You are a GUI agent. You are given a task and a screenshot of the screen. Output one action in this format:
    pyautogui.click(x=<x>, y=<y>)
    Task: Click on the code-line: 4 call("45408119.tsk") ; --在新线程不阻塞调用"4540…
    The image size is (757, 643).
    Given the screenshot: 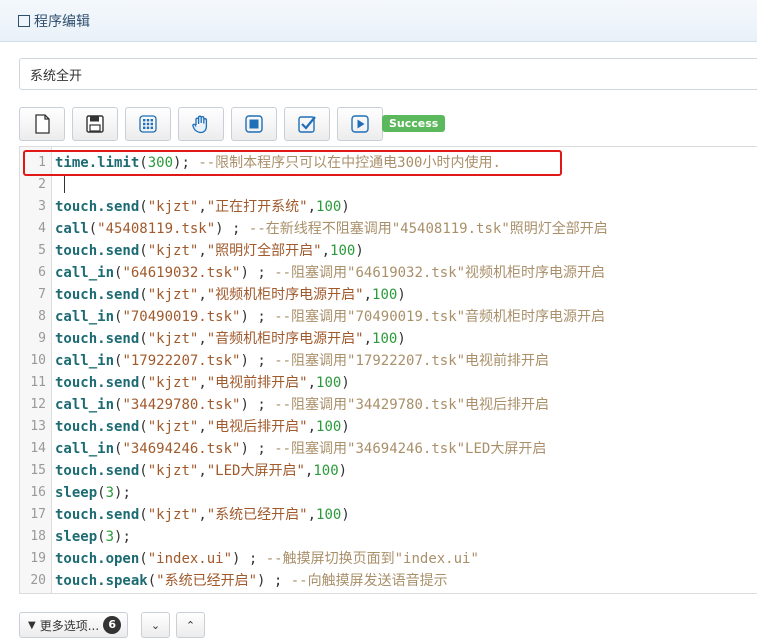 What is the action you would take?
    pyautogui.click(x=388, y=229)
    